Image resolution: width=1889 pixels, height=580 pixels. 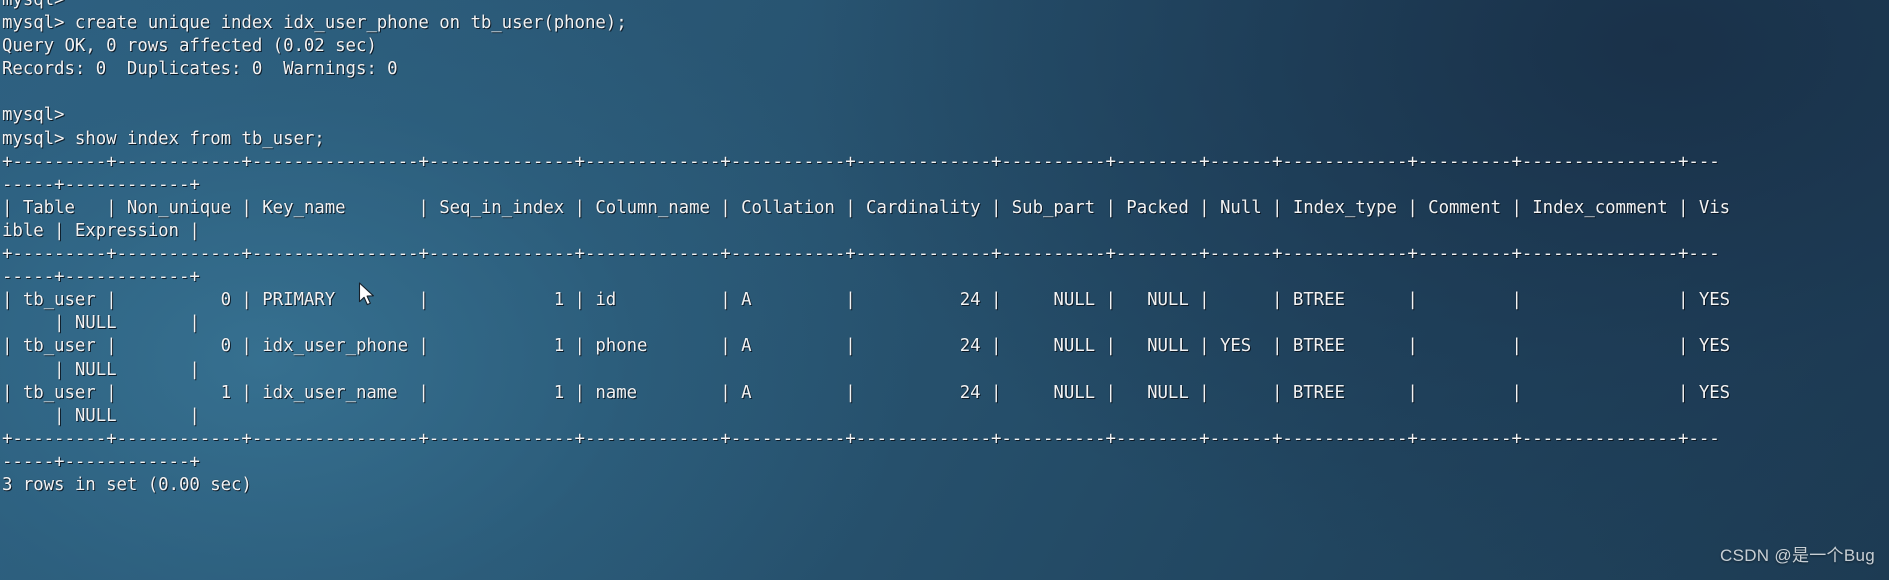 What do you see at coordinates (163, 138) in the screenshot?
I see `terminal-line: mysql> show index from tb_user;` at bounding box center [163, 138].